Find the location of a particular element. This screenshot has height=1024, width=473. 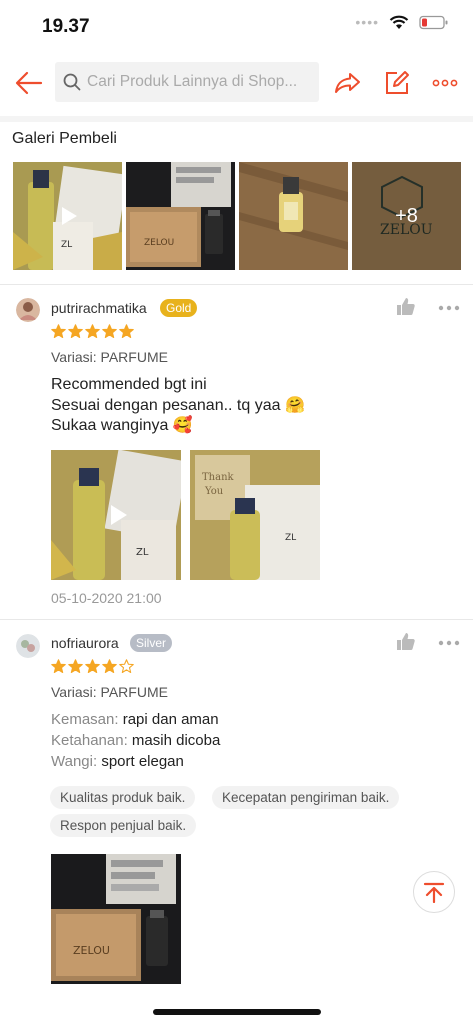

status-time: 19.37 is located at coordinates (66, 26).